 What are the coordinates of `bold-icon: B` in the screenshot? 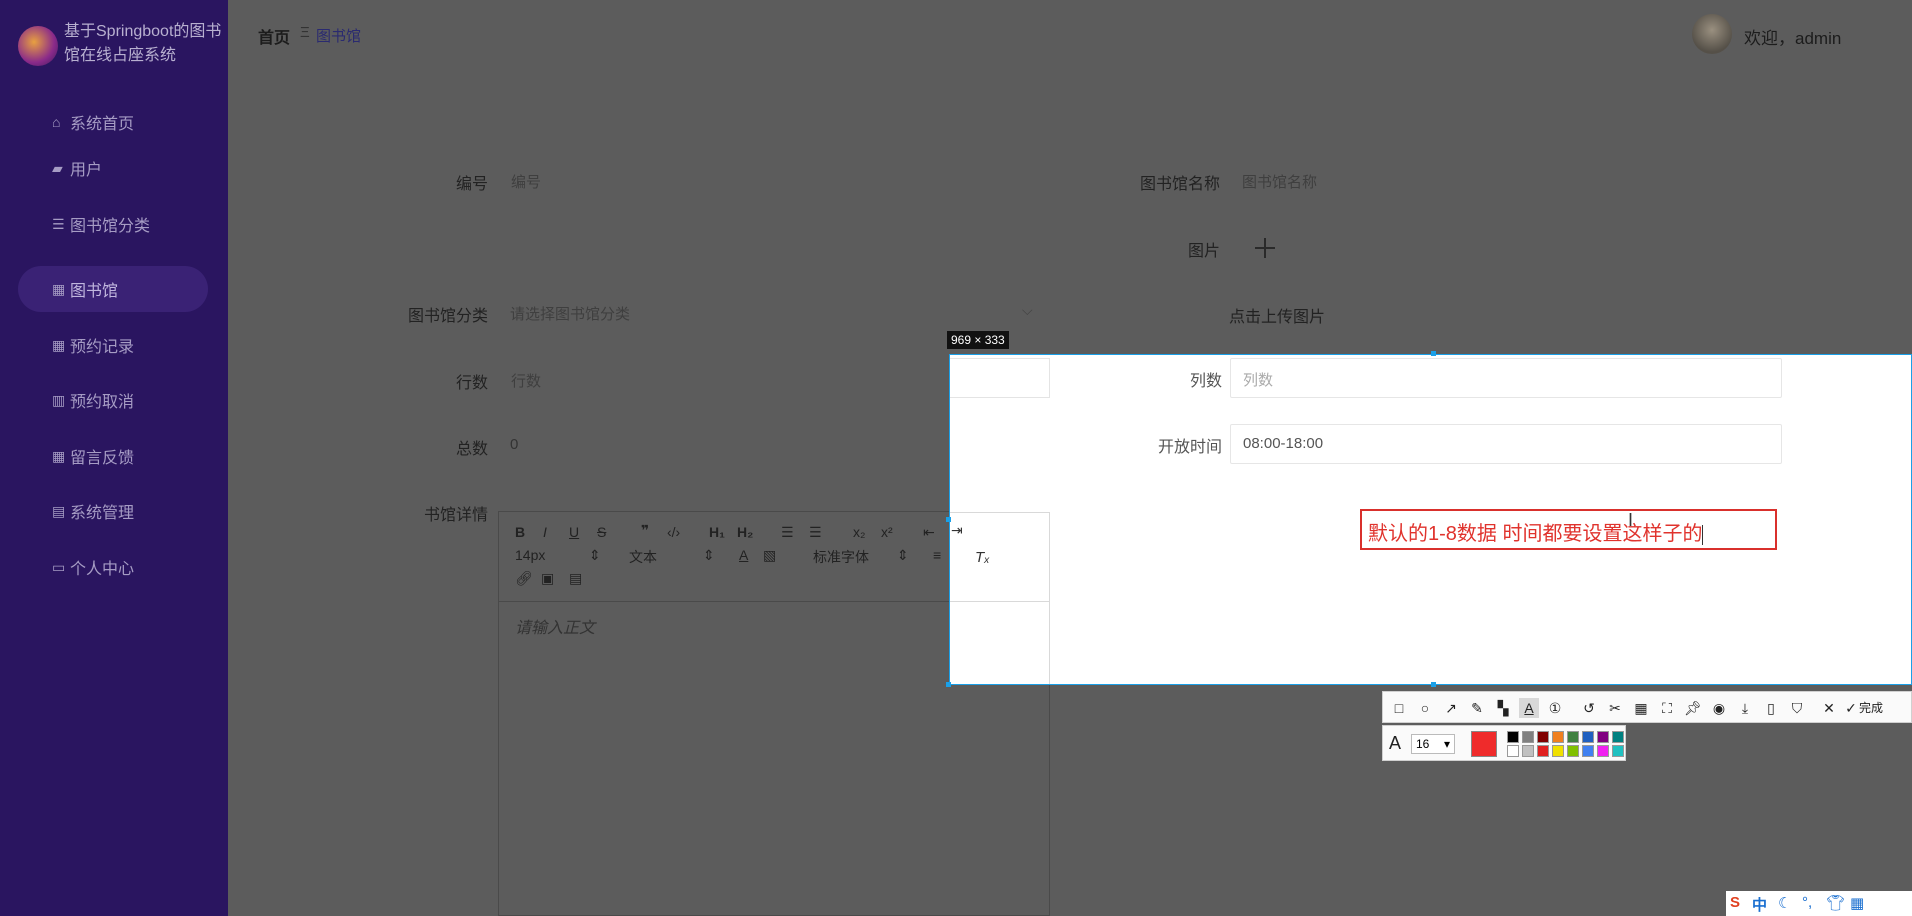 It's located at (520, 532).